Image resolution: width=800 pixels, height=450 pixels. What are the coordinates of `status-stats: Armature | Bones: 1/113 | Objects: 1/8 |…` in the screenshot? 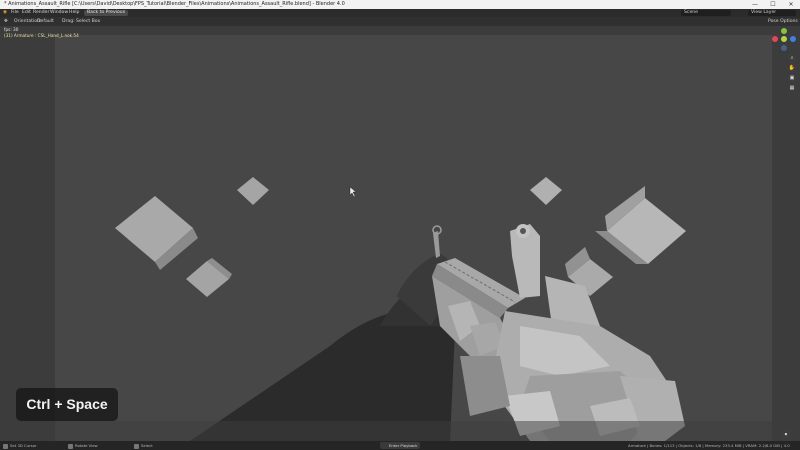 It's located at (709, 445).